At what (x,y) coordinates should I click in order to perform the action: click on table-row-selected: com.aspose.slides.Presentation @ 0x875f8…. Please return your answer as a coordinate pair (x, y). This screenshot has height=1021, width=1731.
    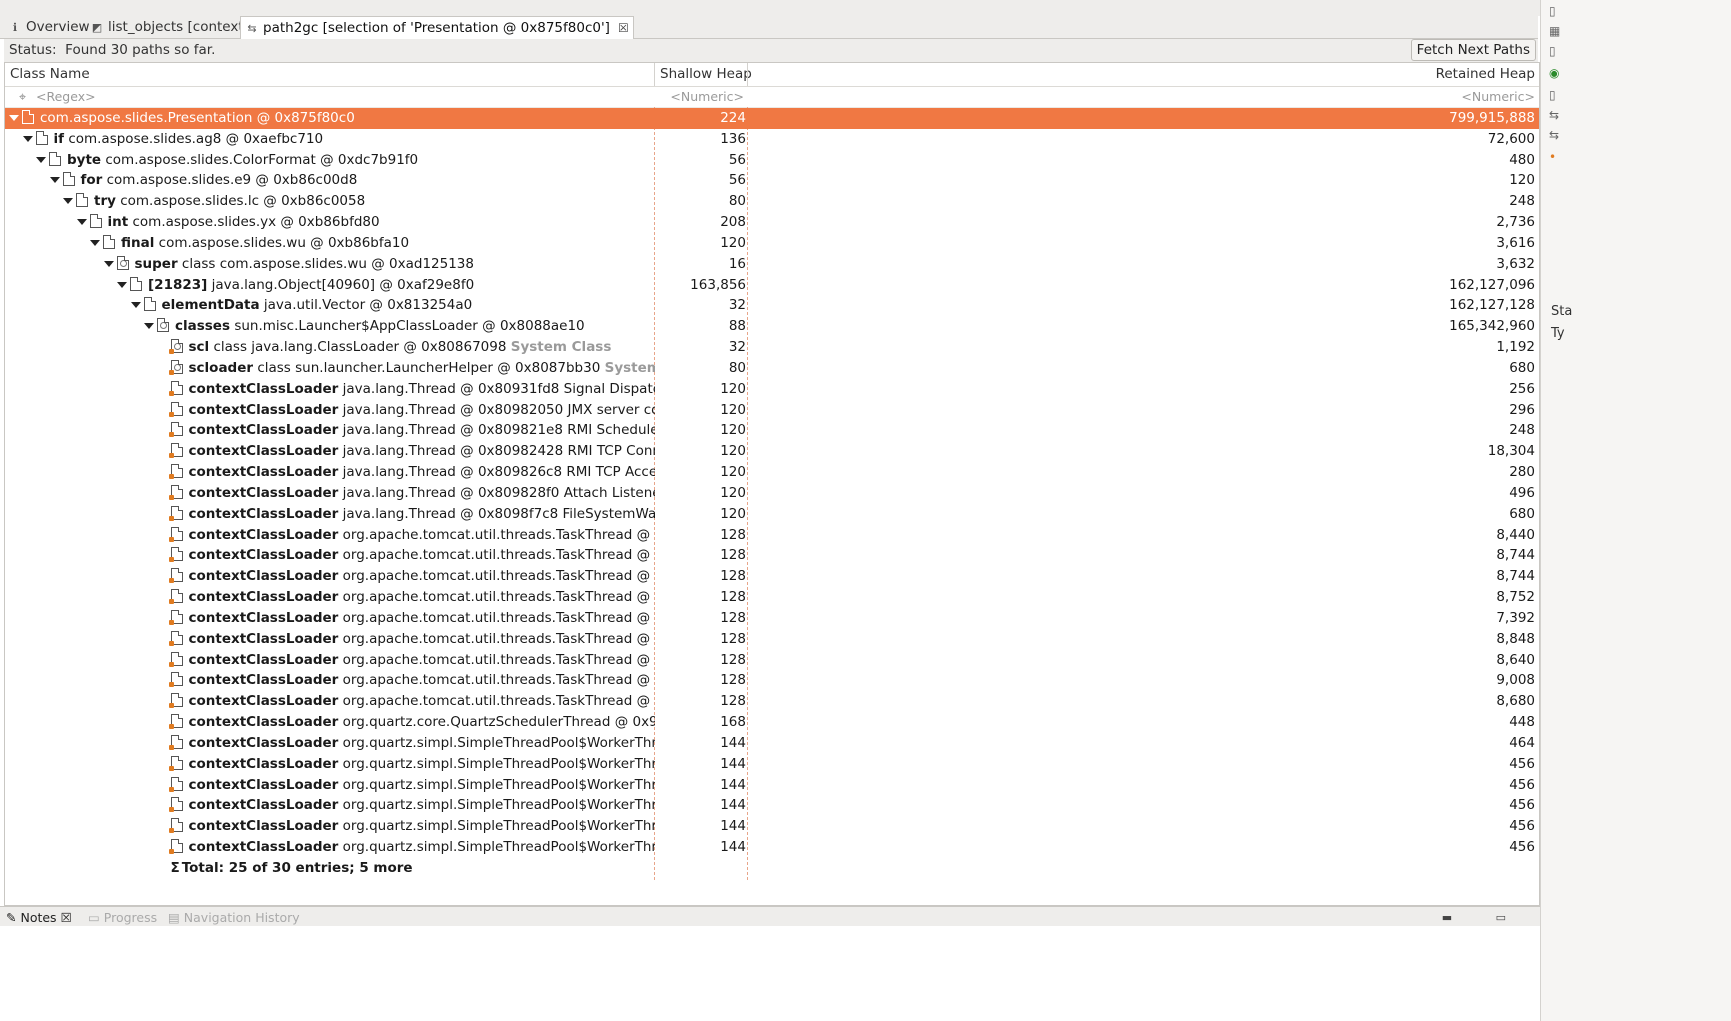
    Looking at the image, I should click on (772, 118).